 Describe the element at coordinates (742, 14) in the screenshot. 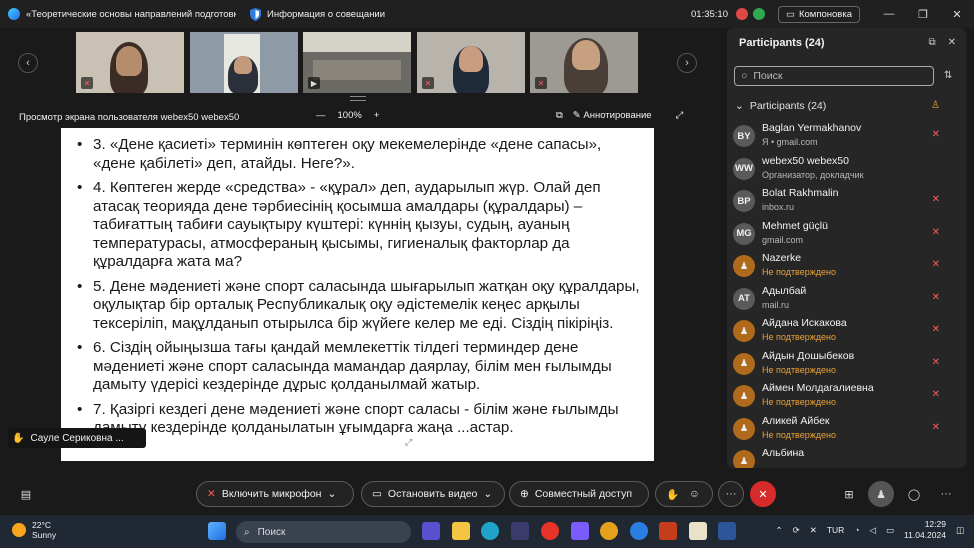

I see `recording-icon` at that location.